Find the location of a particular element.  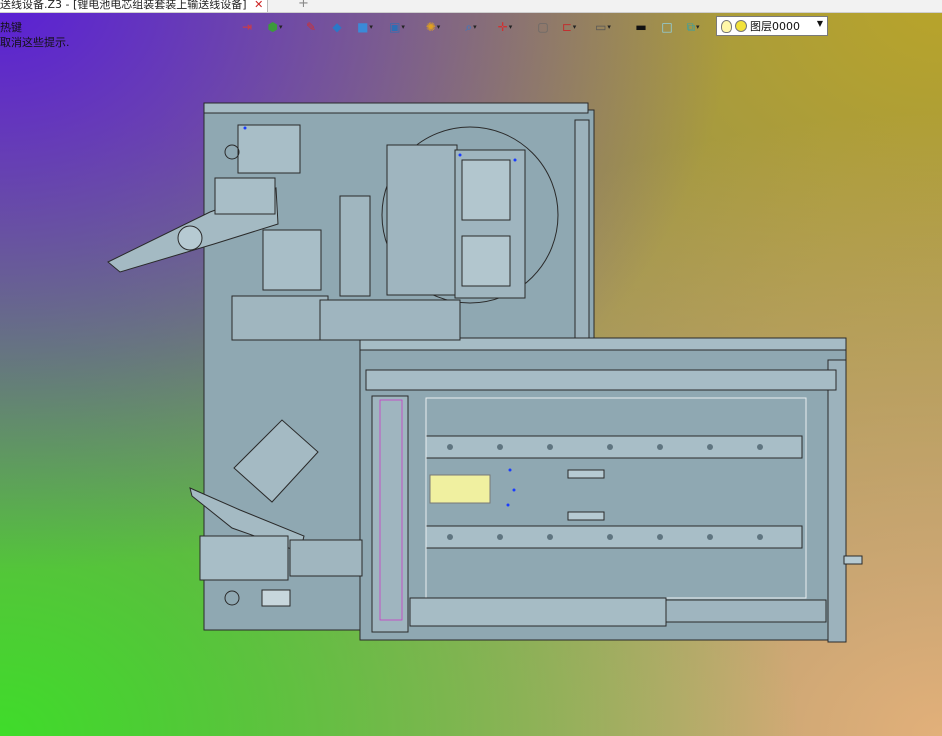

transfer-carriage is located at coordinates (280, 318).